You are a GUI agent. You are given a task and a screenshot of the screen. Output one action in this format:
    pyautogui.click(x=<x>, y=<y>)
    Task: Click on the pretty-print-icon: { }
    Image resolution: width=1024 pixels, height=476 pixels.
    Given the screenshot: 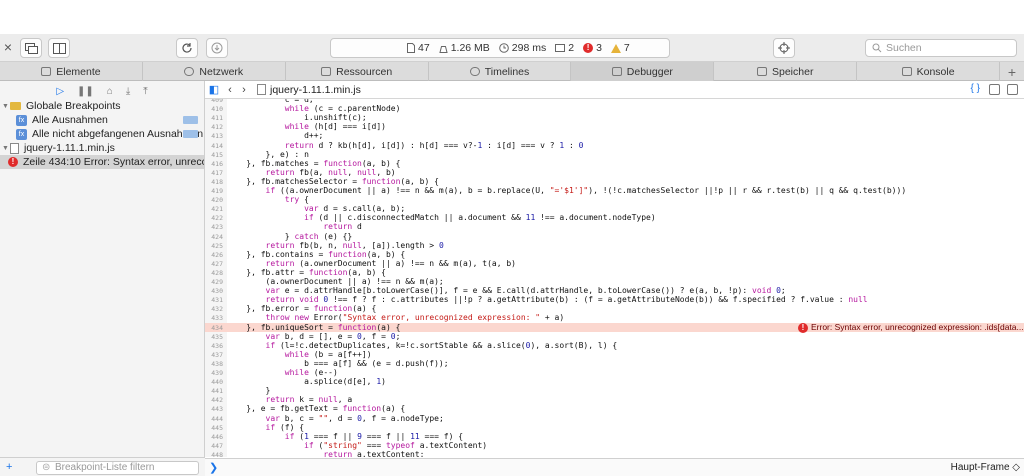 What is the action you would take?
    pyautogui.click(x=975, y=88)
    